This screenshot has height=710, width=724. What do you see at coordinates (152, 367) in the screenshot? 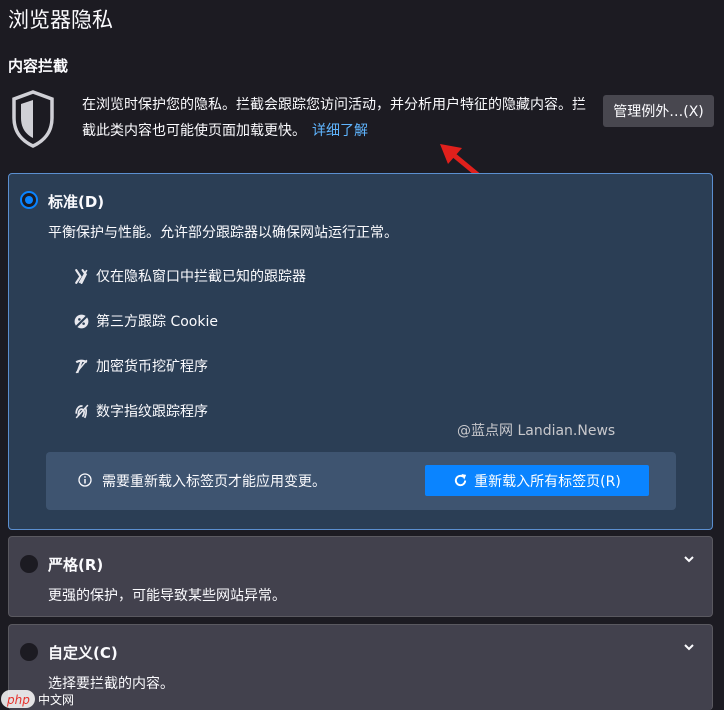
I see `feature-label: 加密货币挖矿程序` at bounding box center [152, 367].